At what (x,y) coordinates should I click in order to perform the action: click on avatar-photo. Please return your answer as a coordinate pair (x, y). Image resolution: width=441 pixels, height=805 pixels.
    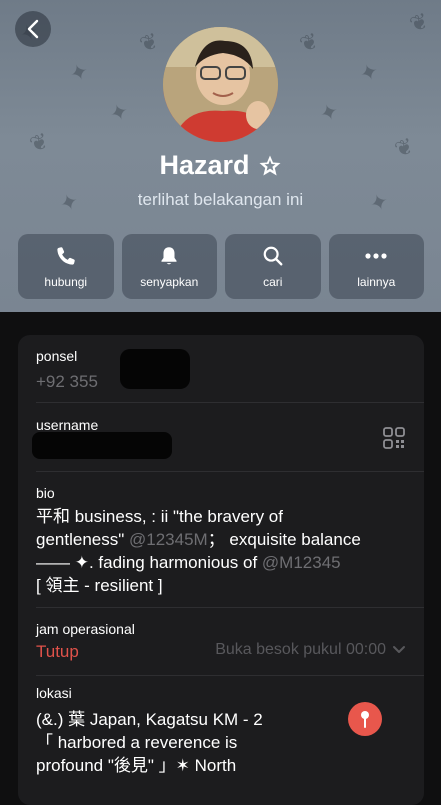
    Looking at the image, I should click on (220, 84).